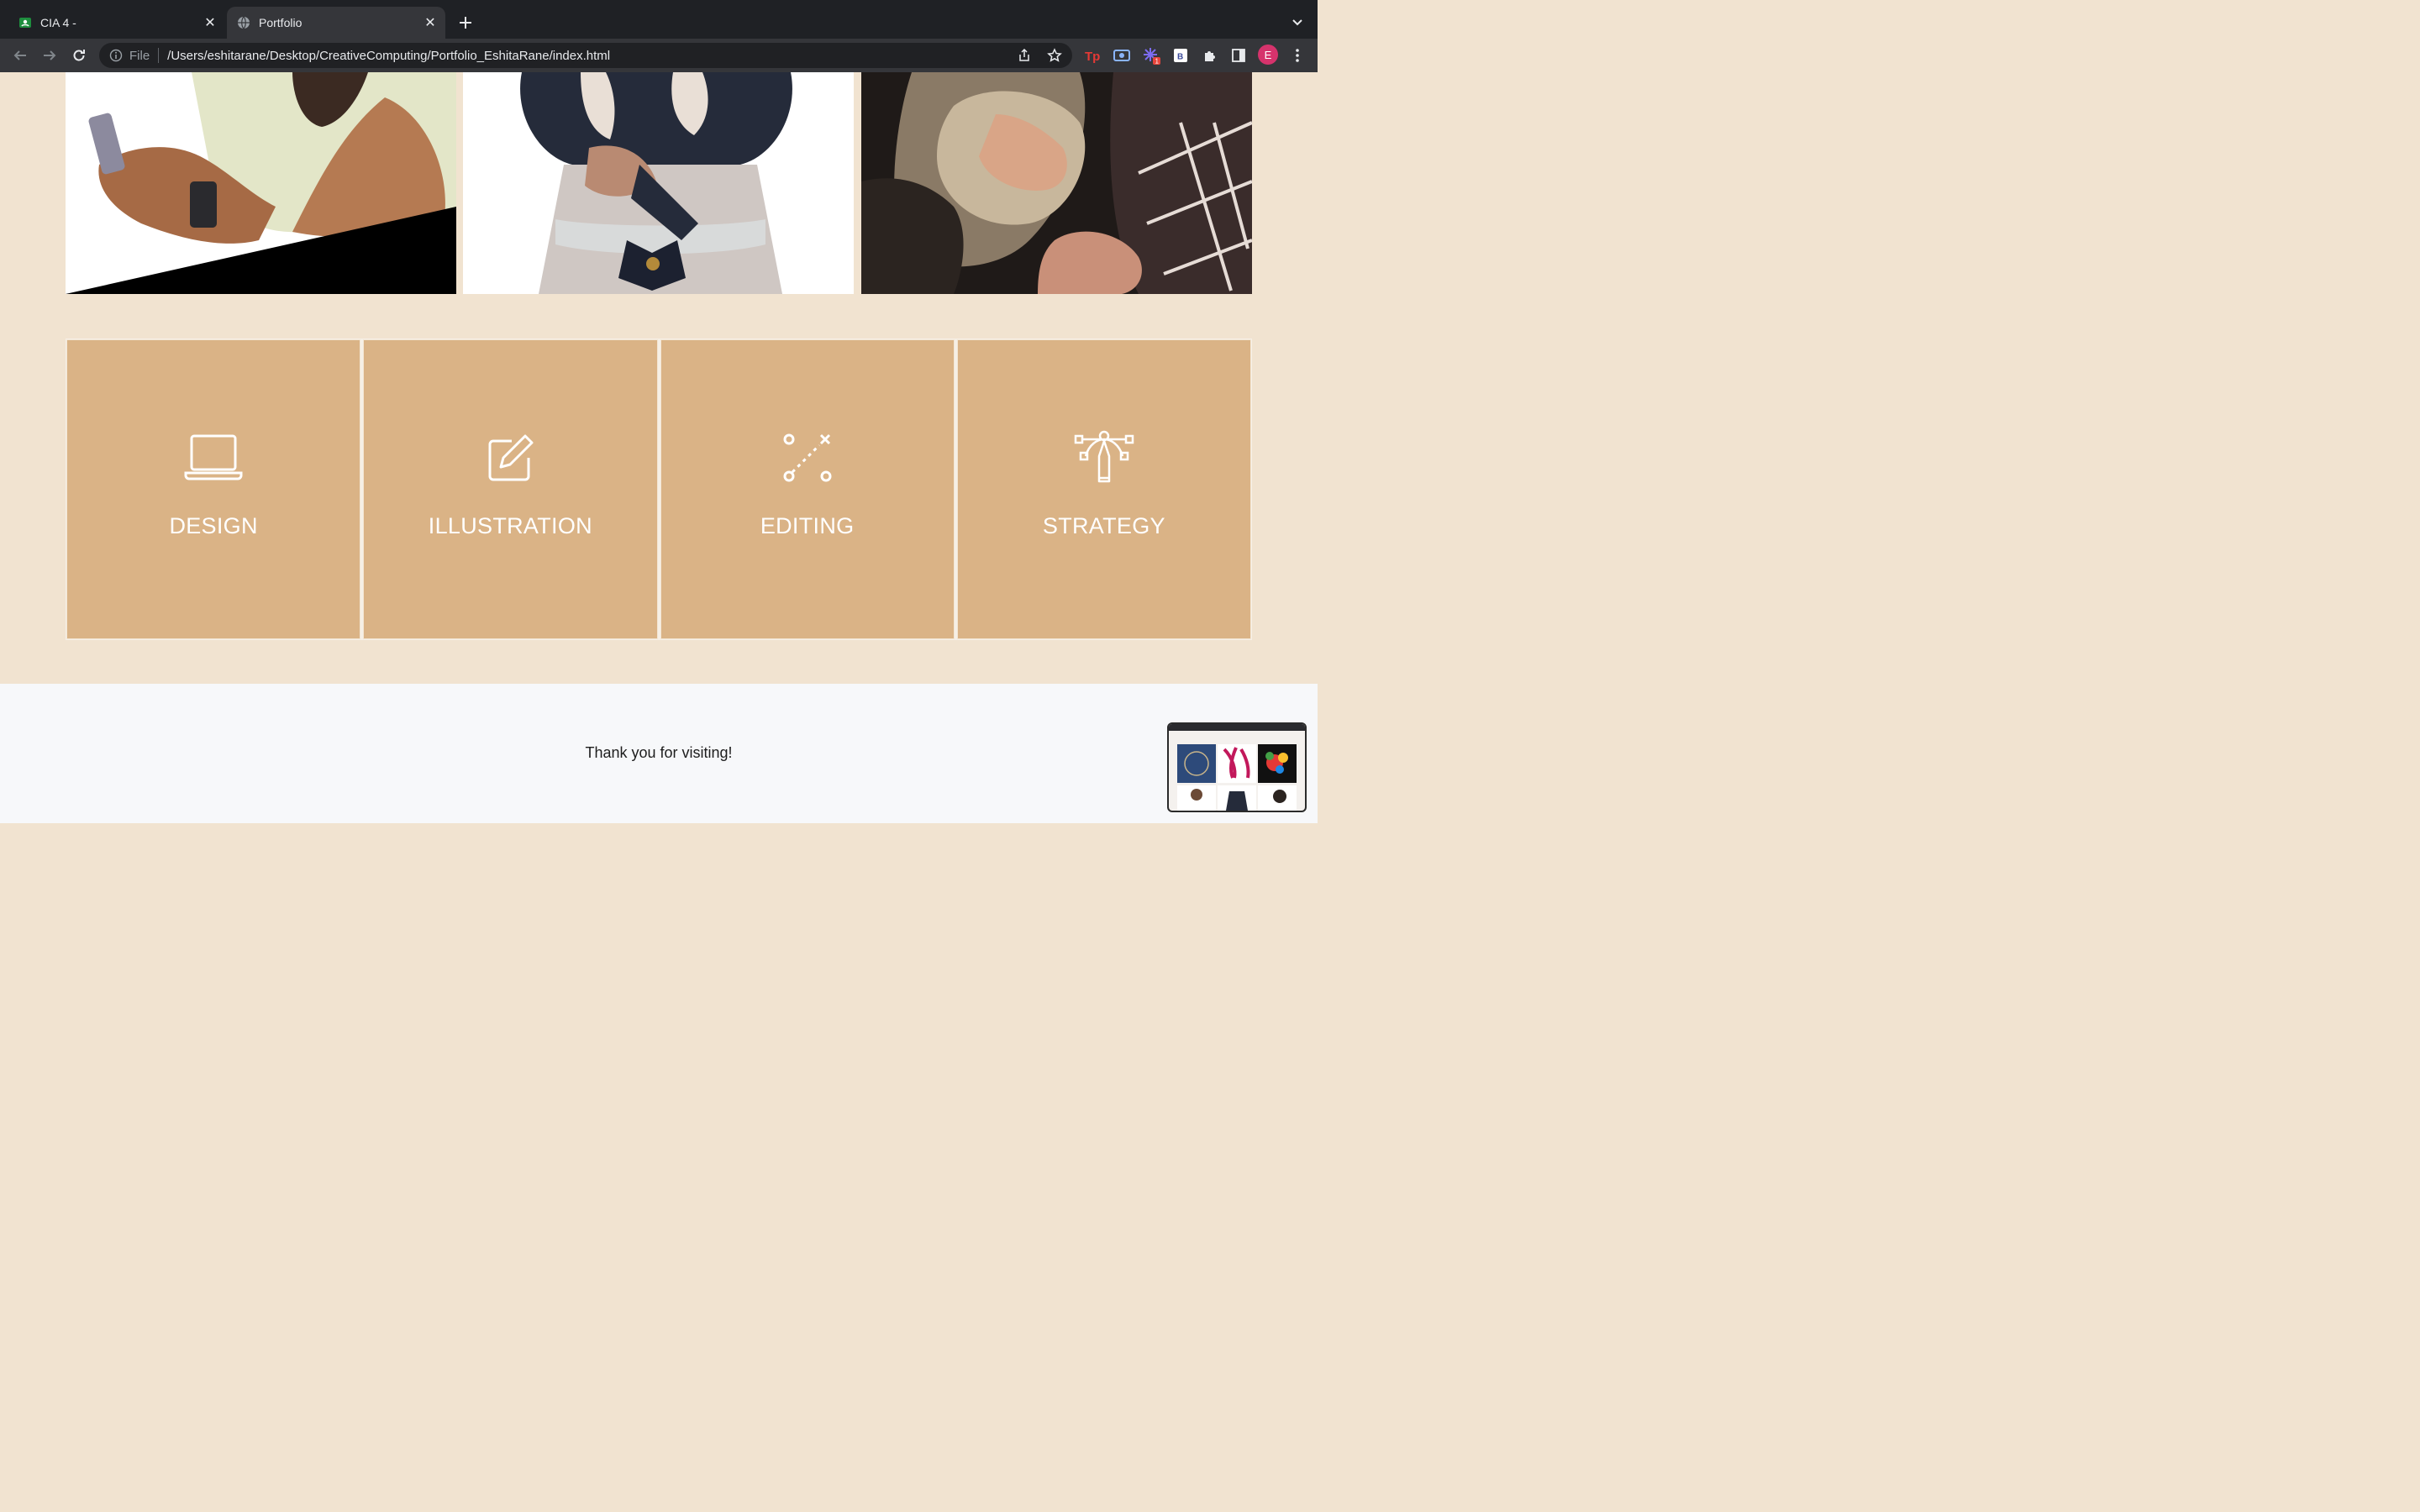  What do you see at coordinates (1054, 55) in the screenshot?
I see `bookmark-star-icon` at bounding box center [1054, 55].